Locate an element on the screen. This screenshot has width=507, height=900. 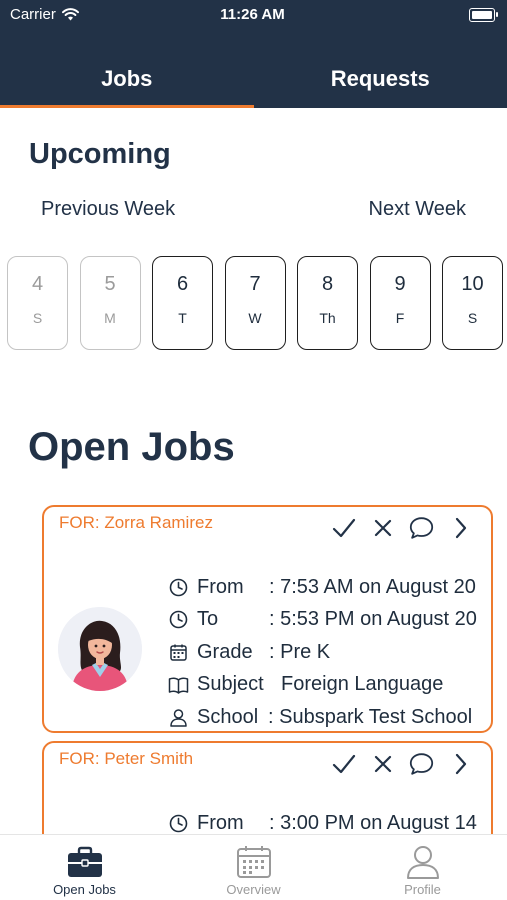
day-button: 5 M is located at coordinates (110, 303).